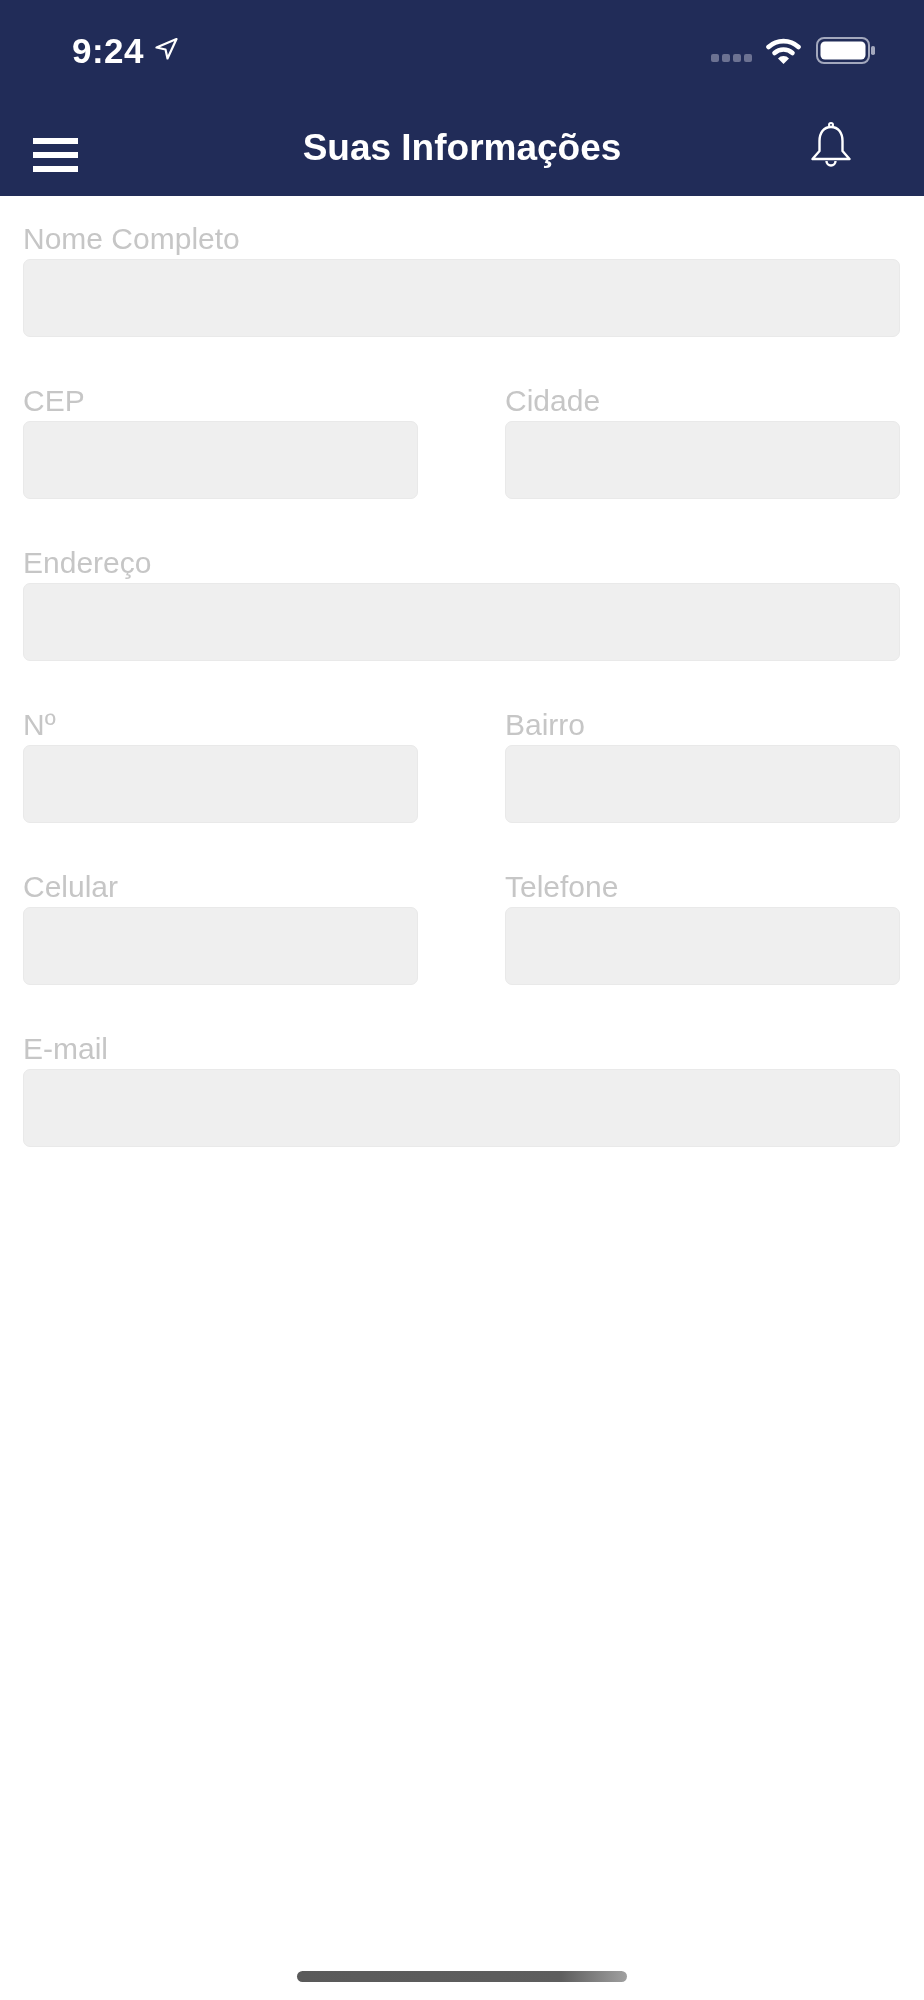 This screenshot has height=2000, width=924. What do you see at coordinates (462, 148) in the screenshot?
I see `page-title: Suas Informações` at bounding box center [462, 148].